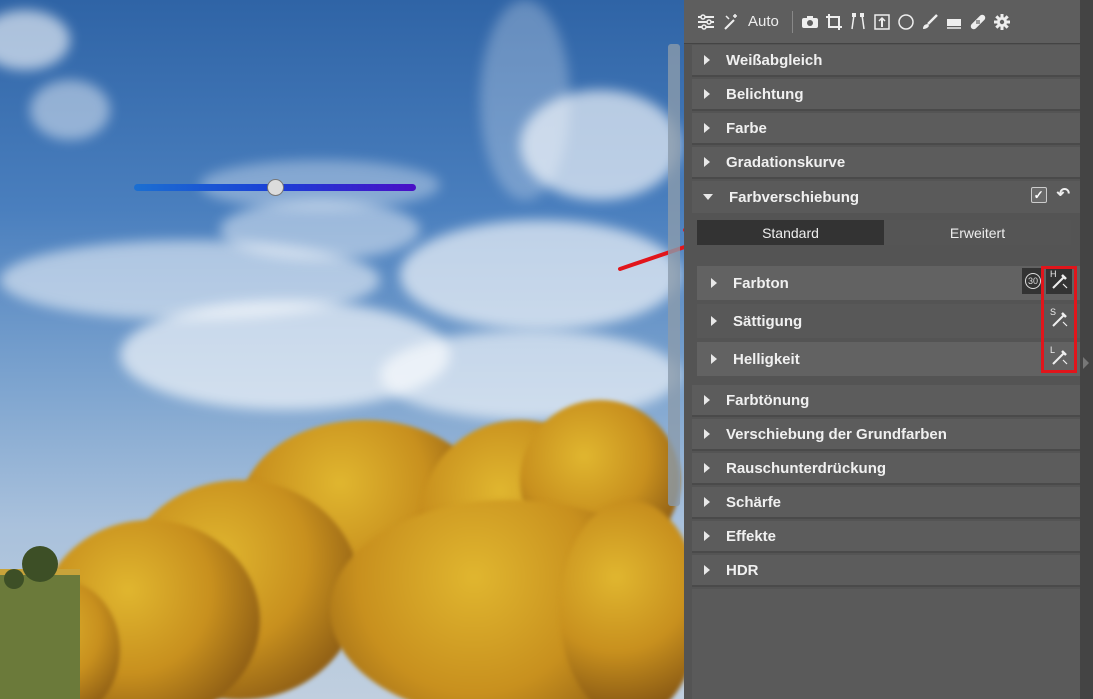  What do you see at coordinates (1033, 281) in the screenshot?
I see `badge-number: 30` at bounding box center [1033, 281].